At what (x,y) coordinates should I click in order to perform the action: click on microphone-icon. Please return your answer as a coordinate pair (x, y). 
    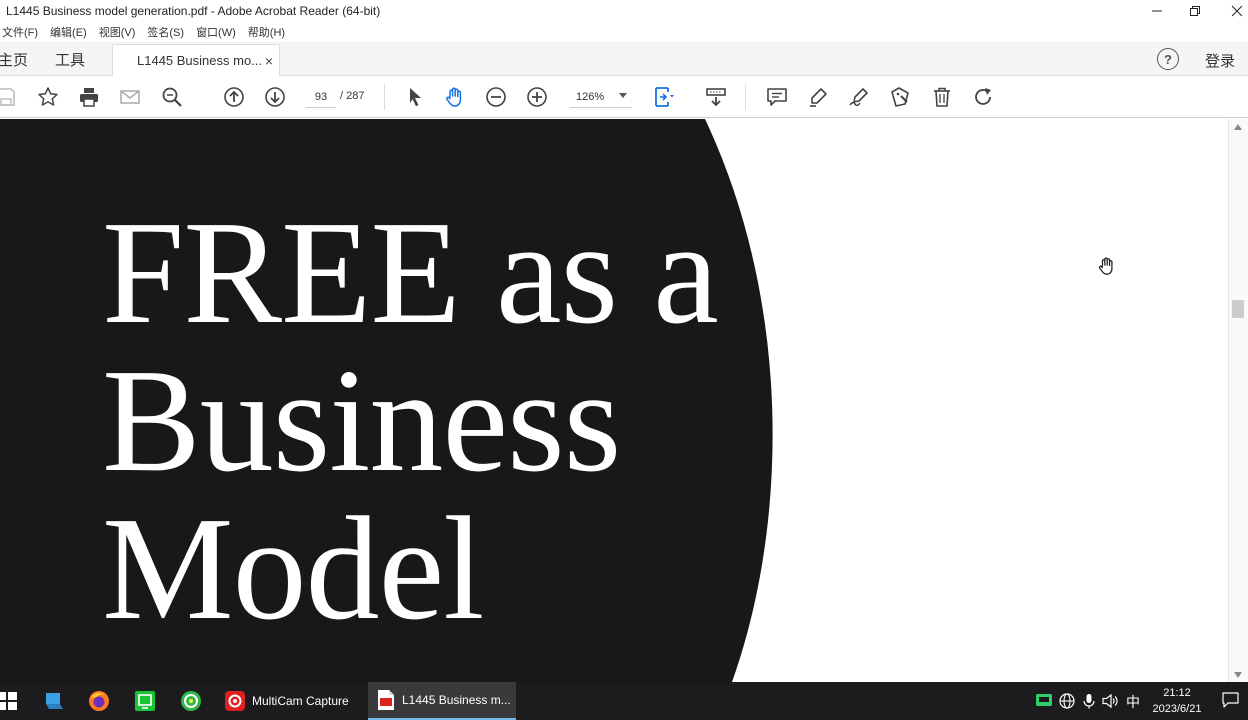
    Looking at the image, I should click on (1089, 701).